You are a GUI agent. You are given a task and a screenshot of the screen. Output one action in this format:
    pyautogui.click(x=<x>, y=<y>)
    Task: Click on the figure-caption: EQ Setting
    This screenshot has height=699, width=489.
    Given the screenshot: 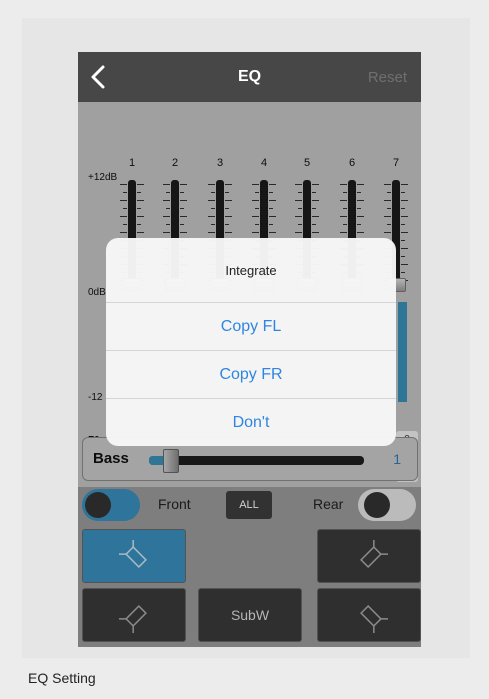 What is the action you would take?
    pyautogui.click(x=62, y=678)
    